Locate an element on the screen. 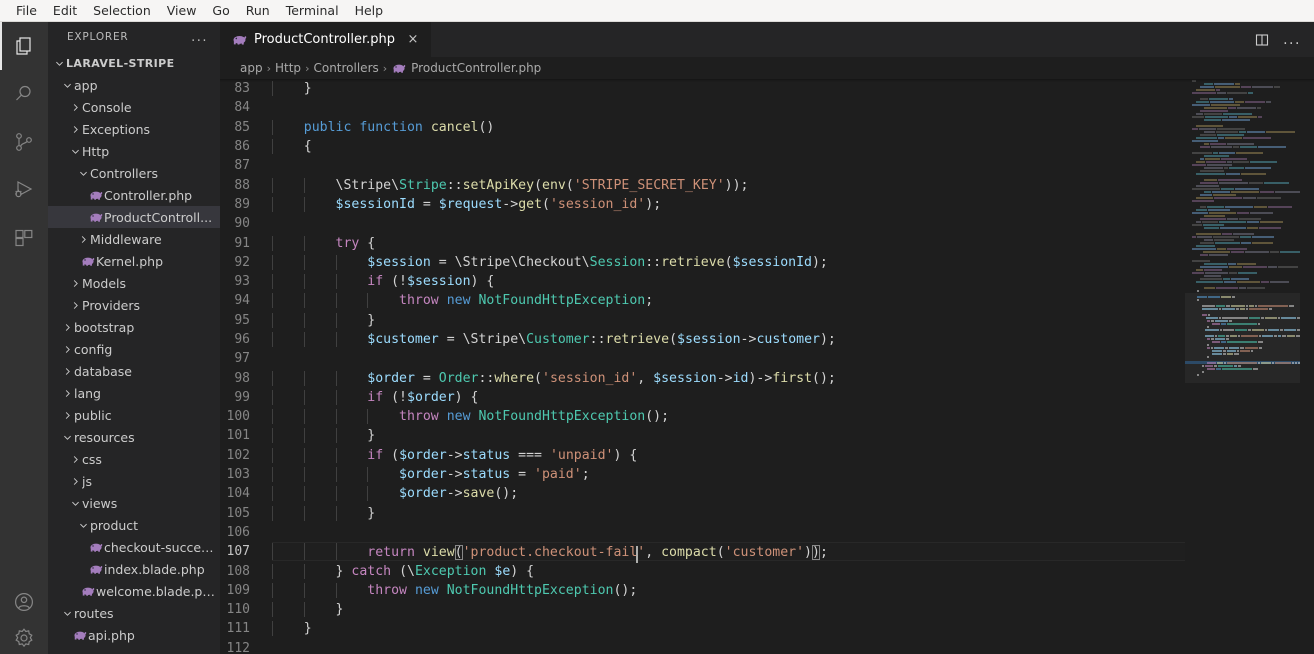 The image size is (1314, 654). code-line: 91 try { is located at coordinates (767, 242).